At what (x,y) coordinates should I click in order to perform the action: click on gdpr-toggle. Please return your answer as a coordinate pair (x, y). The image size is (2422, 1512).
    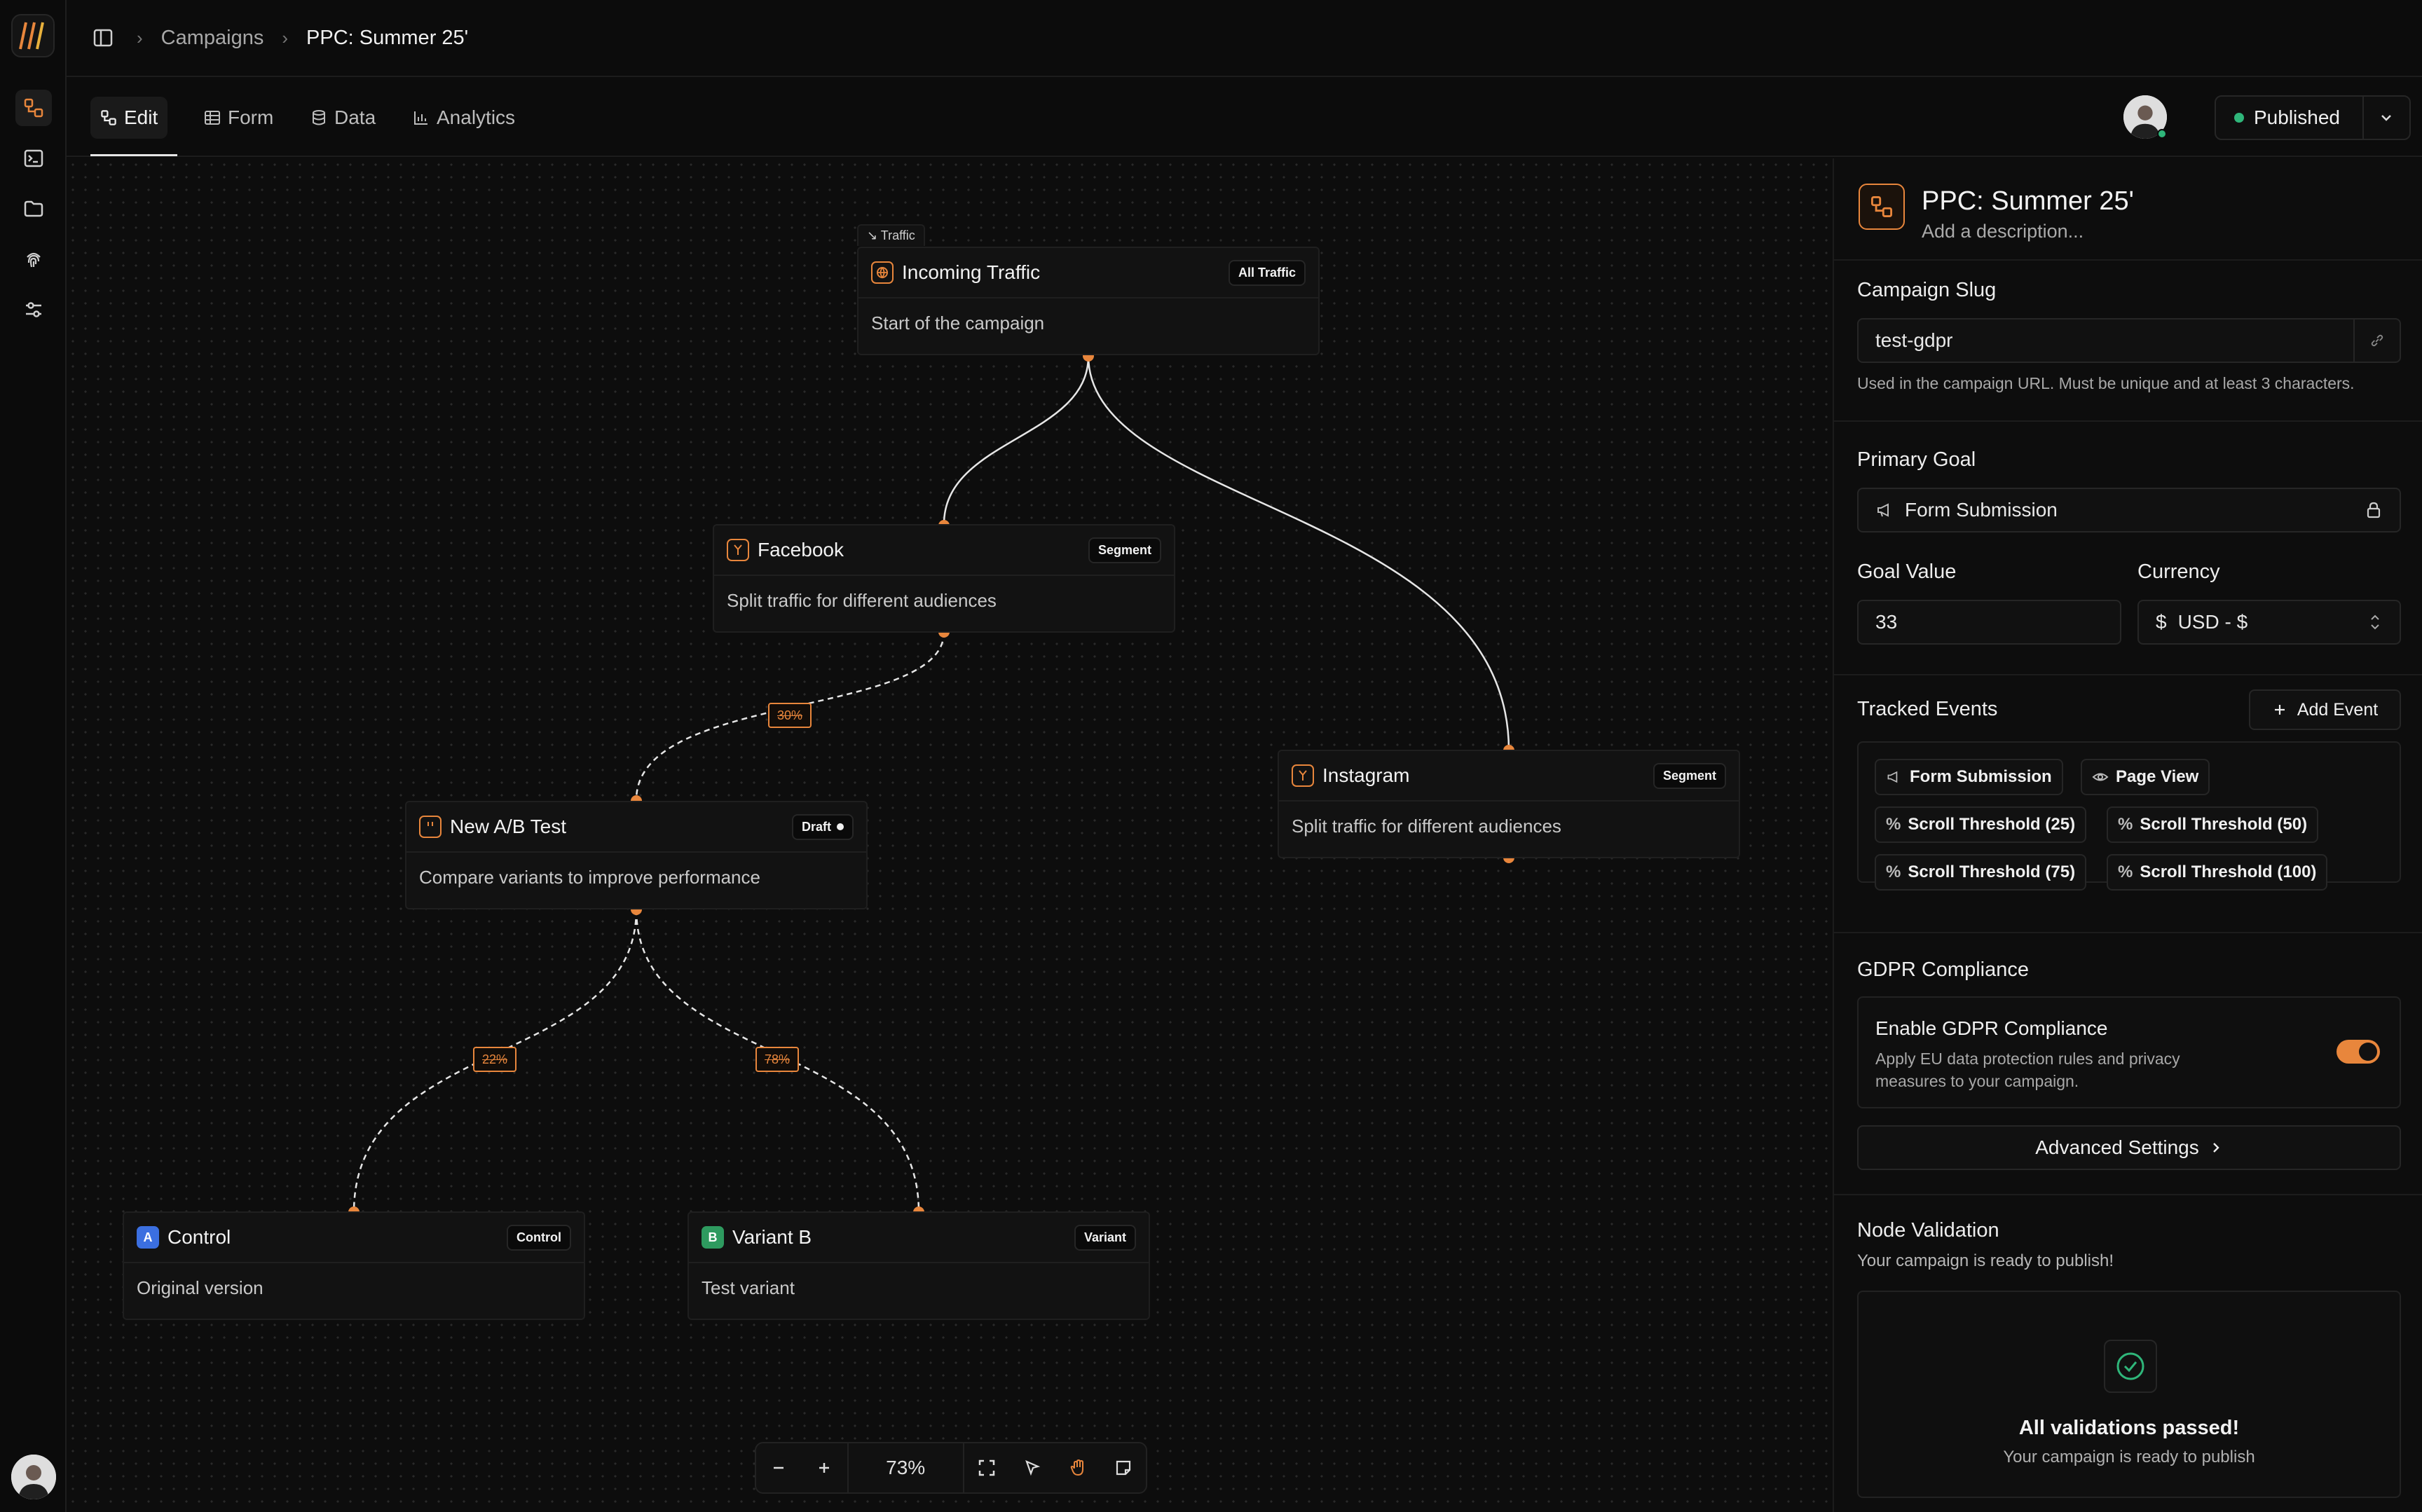
    Looking at the image, I should click on (2358, 1052).